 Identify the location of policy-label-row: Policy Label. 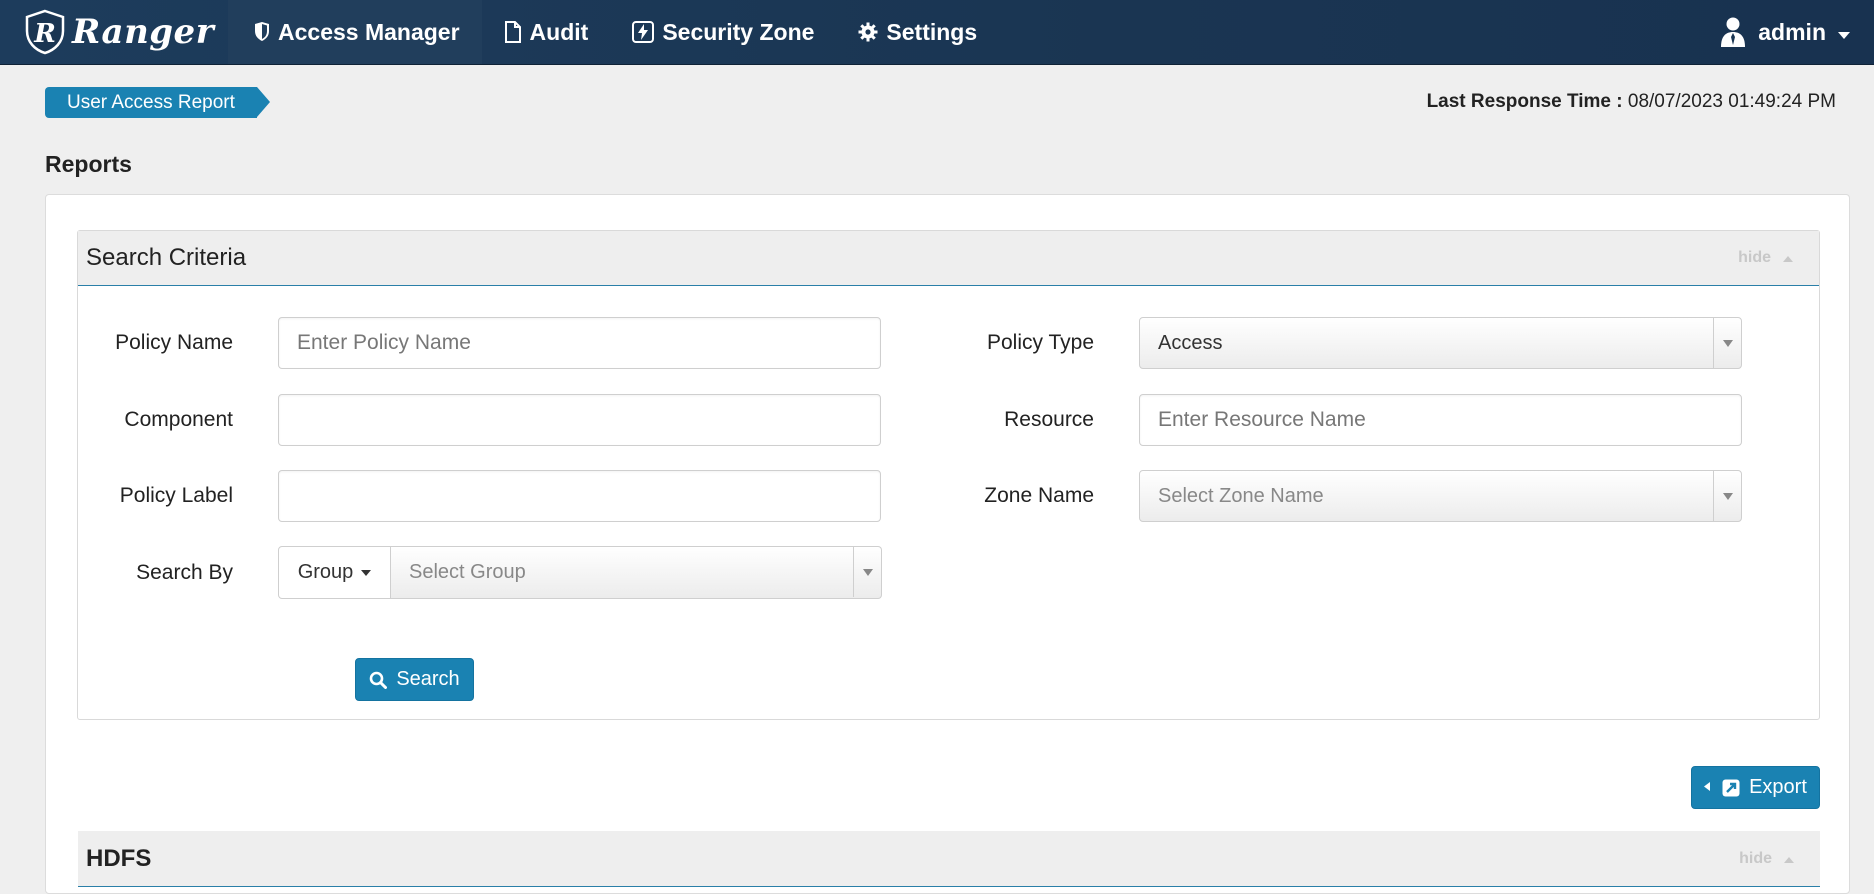
(479, 496).